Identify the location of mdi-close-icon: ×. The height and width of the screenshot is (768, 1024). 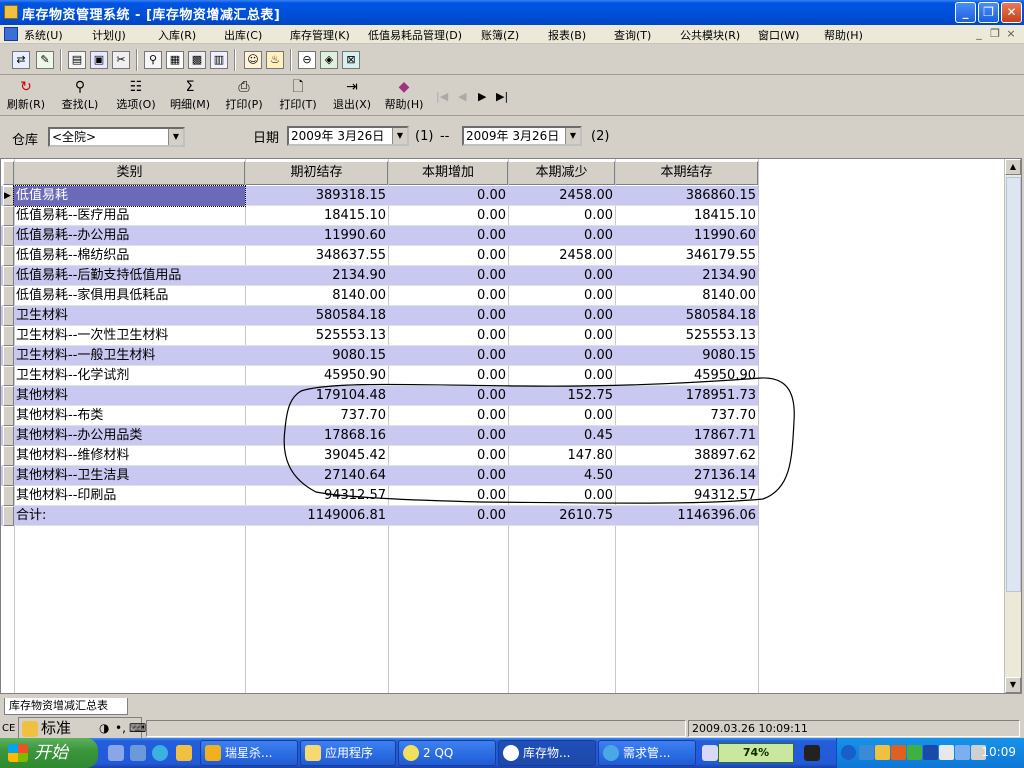
(1011, 34).